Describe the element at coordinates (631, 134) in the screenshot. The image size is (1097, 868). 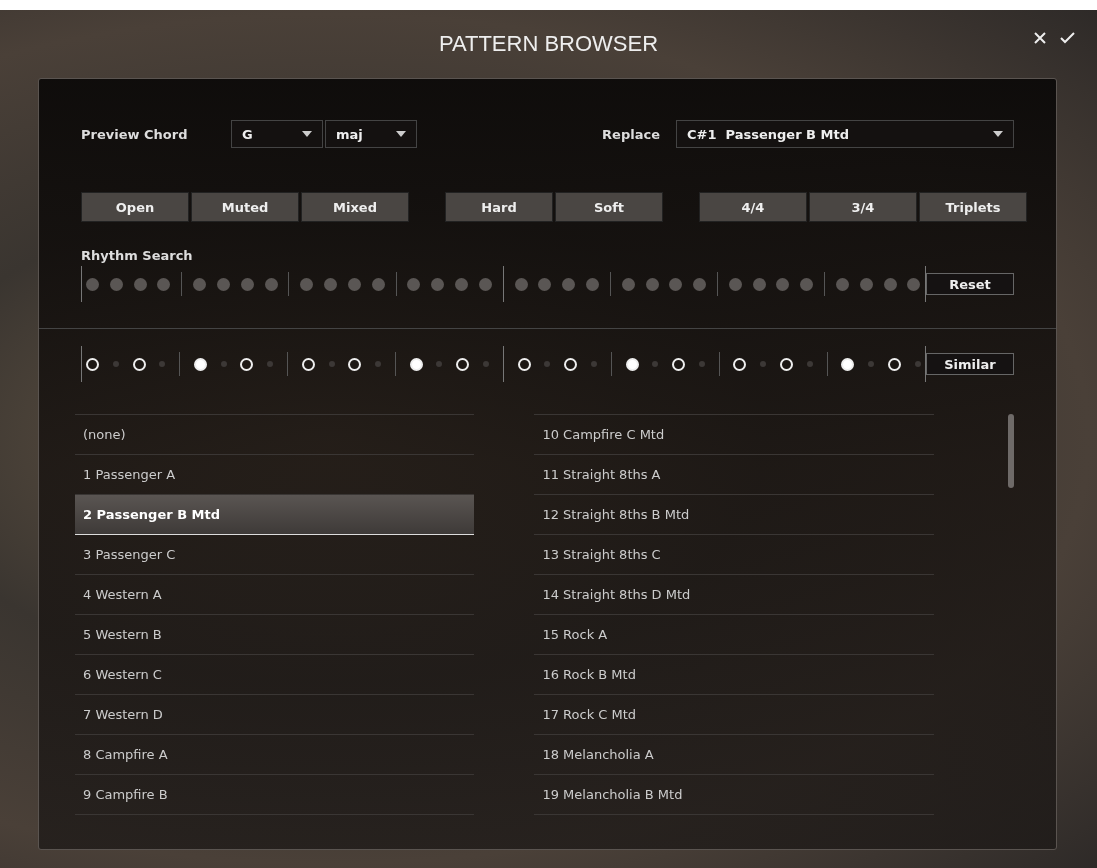
I see `replace-label: Replace` at that location.